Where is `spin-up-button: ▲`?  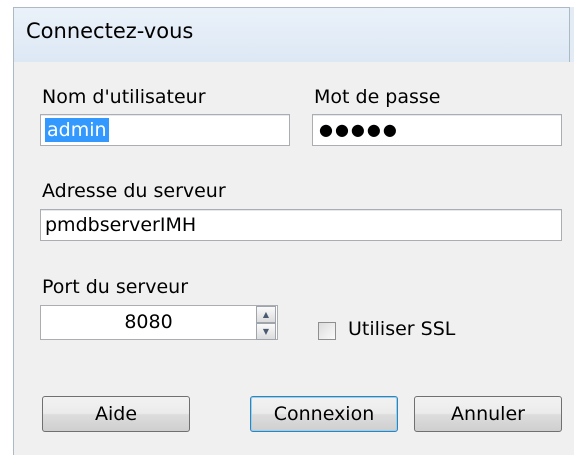
spin-up-button: ▲ is located at coordinates (266, 314).